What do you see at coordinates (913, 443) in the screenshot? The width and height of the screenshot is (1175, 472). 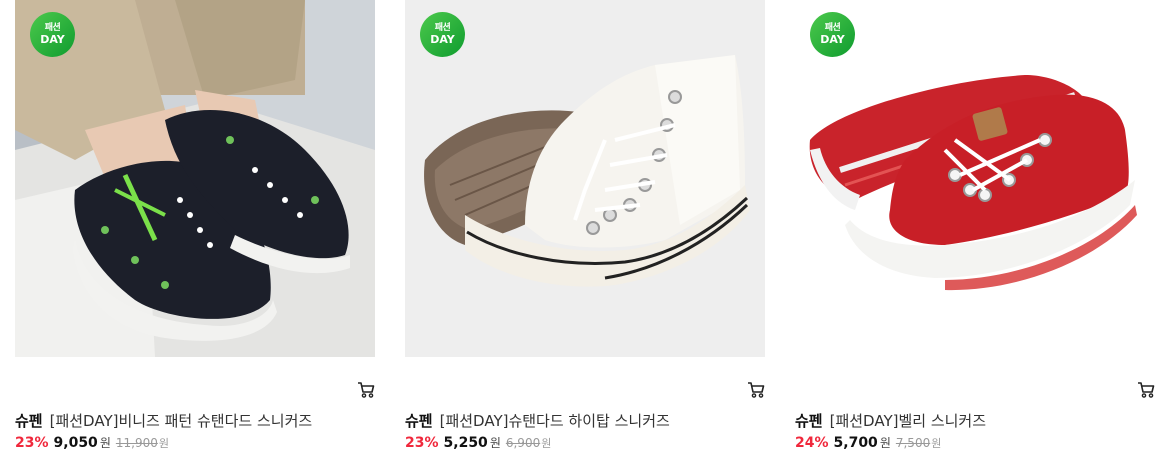 I see `original-price: 7,500` at bounding box center [913, 443].